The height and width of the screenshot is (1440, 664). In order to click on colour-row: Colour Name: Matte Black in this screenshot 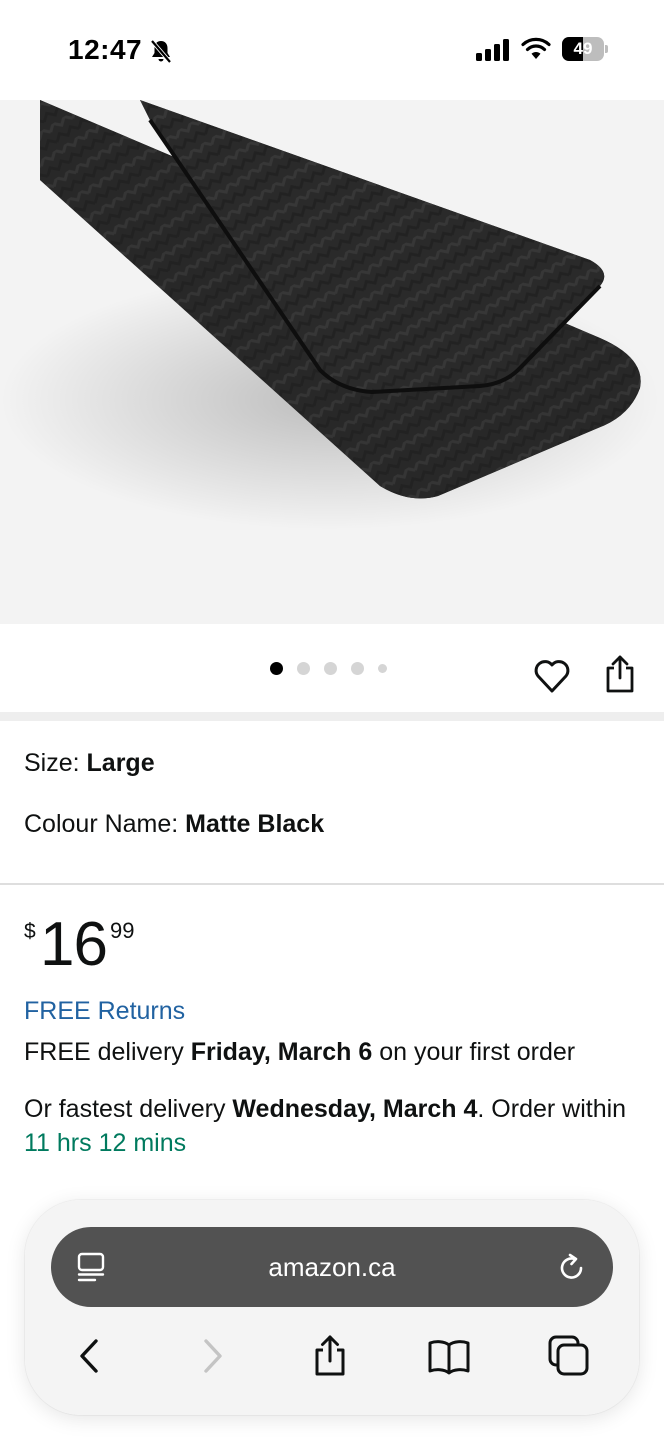, I will do `click(174, 824)`.